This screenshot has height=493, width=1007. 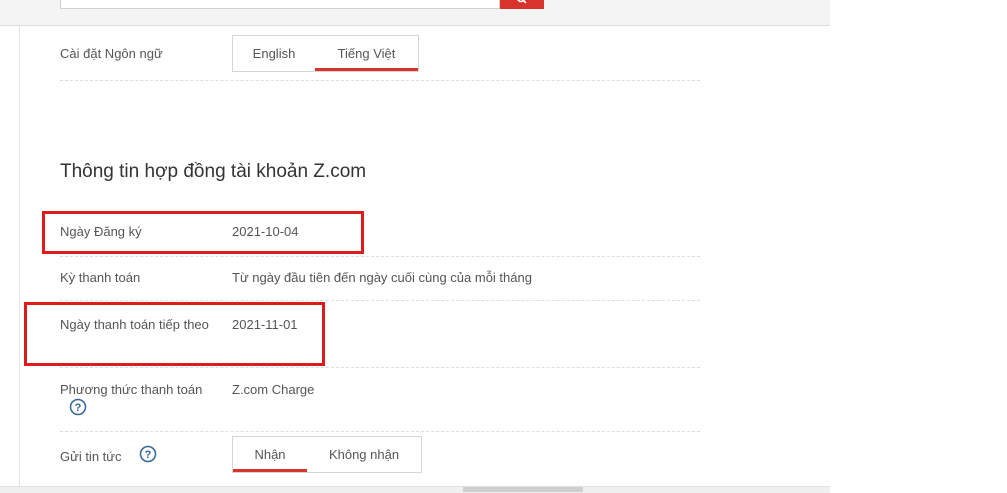 I want to click on language-toggle: English Tiếng Việt, so click(x=325, y=53).